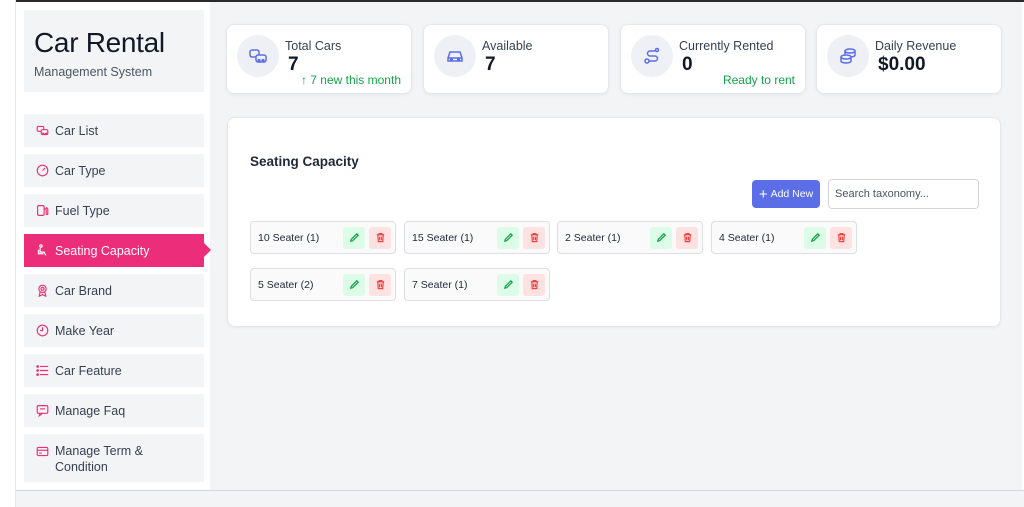 The width and height of the screenshot is (1024, 507). What do you see at coordinates (455, 56) in the screenshot?
I see `car-icon` at bounding box center [455, 56].